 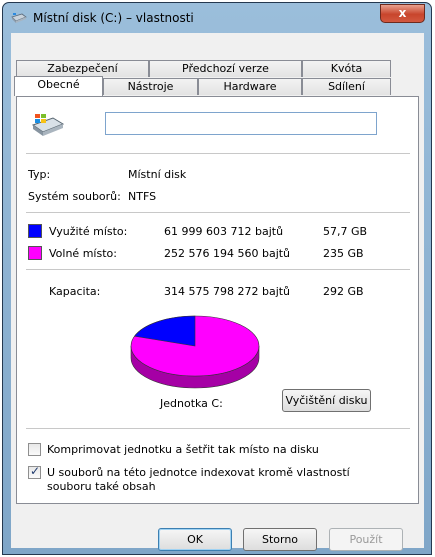 What do you see at coordinates (35, 231) in the screenshot?
I see `used-space-swatch` at bounding box center [35, 231].